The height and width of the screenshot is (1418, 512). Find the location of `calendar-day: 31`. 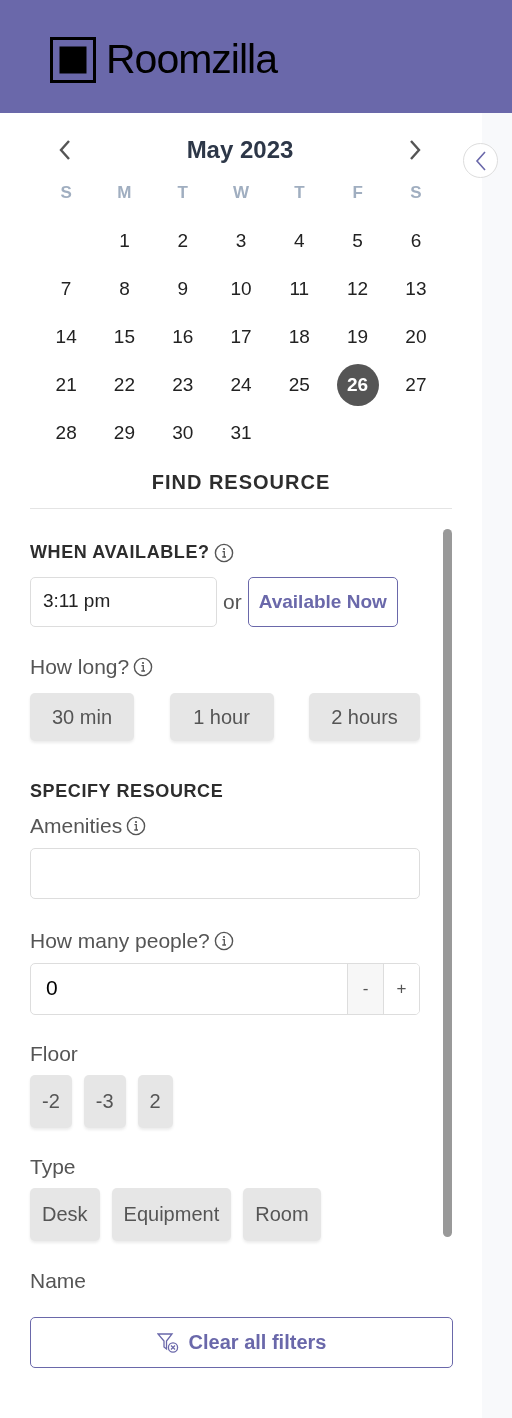

calendar-day: 31 is located at coordinates (241, 433).